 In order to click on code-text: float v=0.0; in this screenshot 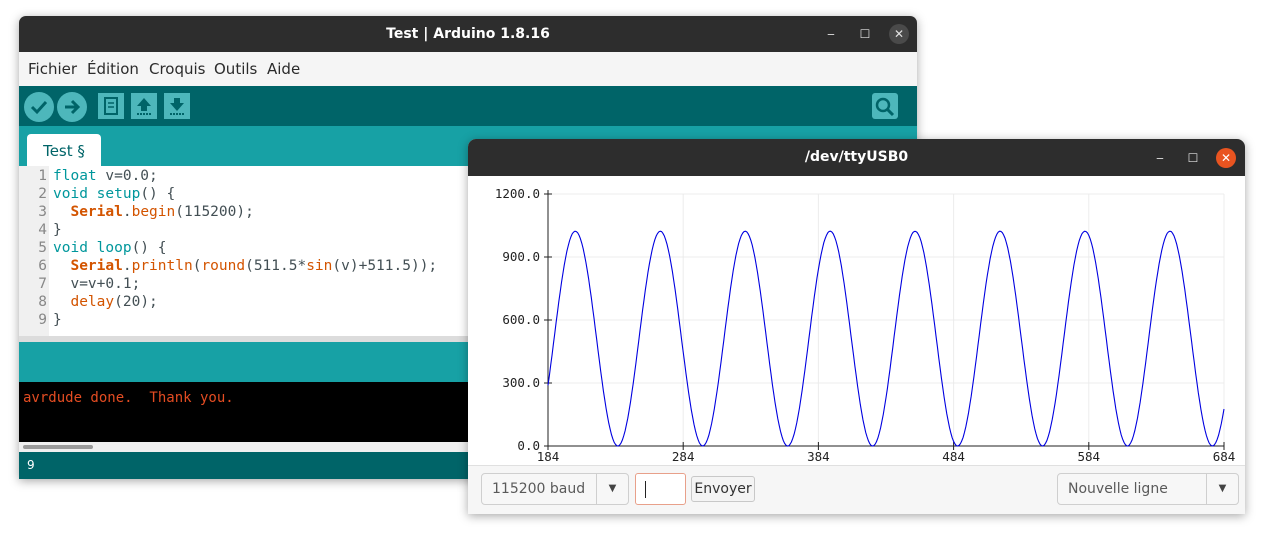, I will do `click(105, 176)`.